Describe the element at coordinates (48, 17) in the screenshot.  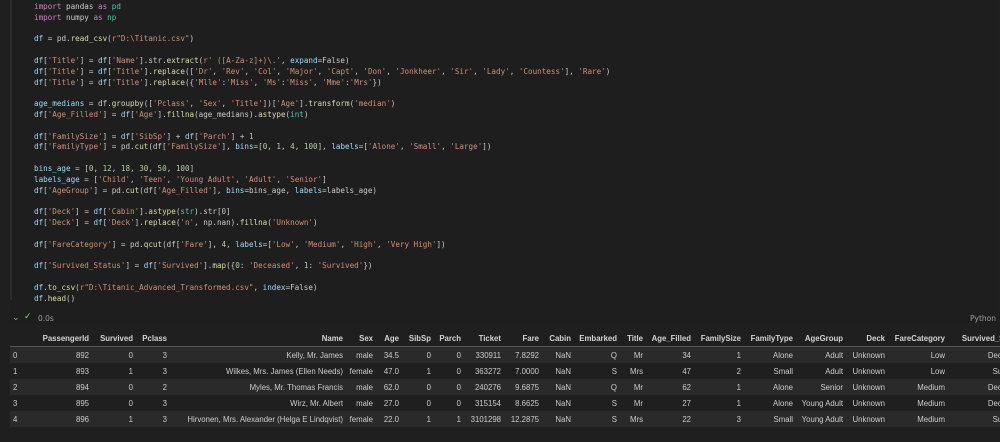
I see `code-token: import` at that location.